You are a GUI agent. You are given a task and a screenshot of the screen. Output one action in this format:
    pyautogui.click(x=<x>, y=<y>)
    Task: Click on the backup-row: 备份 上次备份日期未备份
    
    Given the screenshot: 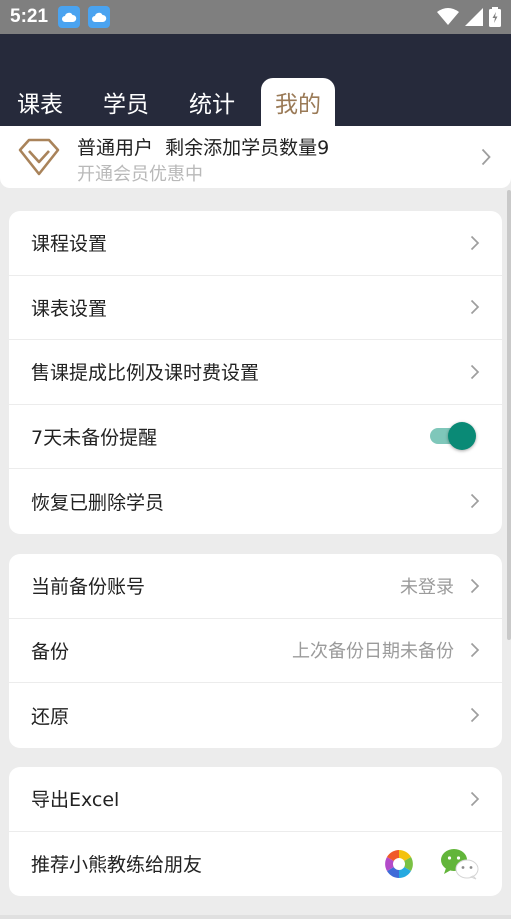 What is the action you would take?
    pyautogui.click(x=255, y=651)
    